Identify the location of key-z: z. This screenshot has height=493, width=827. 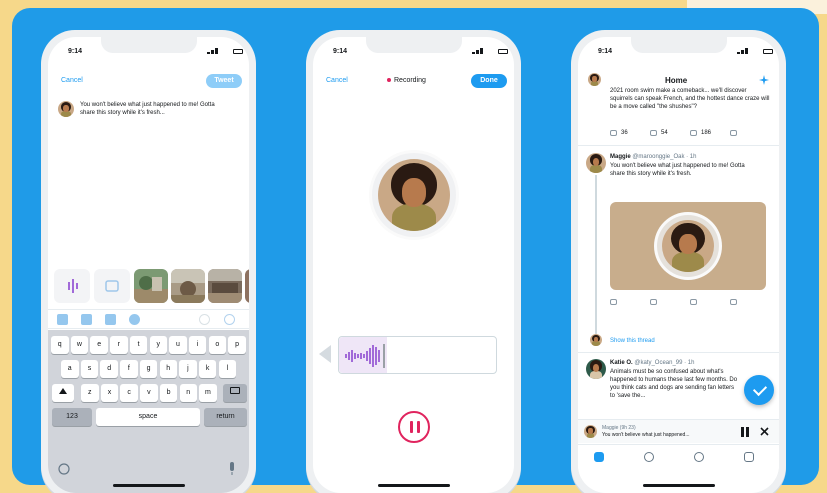
(90, 393).